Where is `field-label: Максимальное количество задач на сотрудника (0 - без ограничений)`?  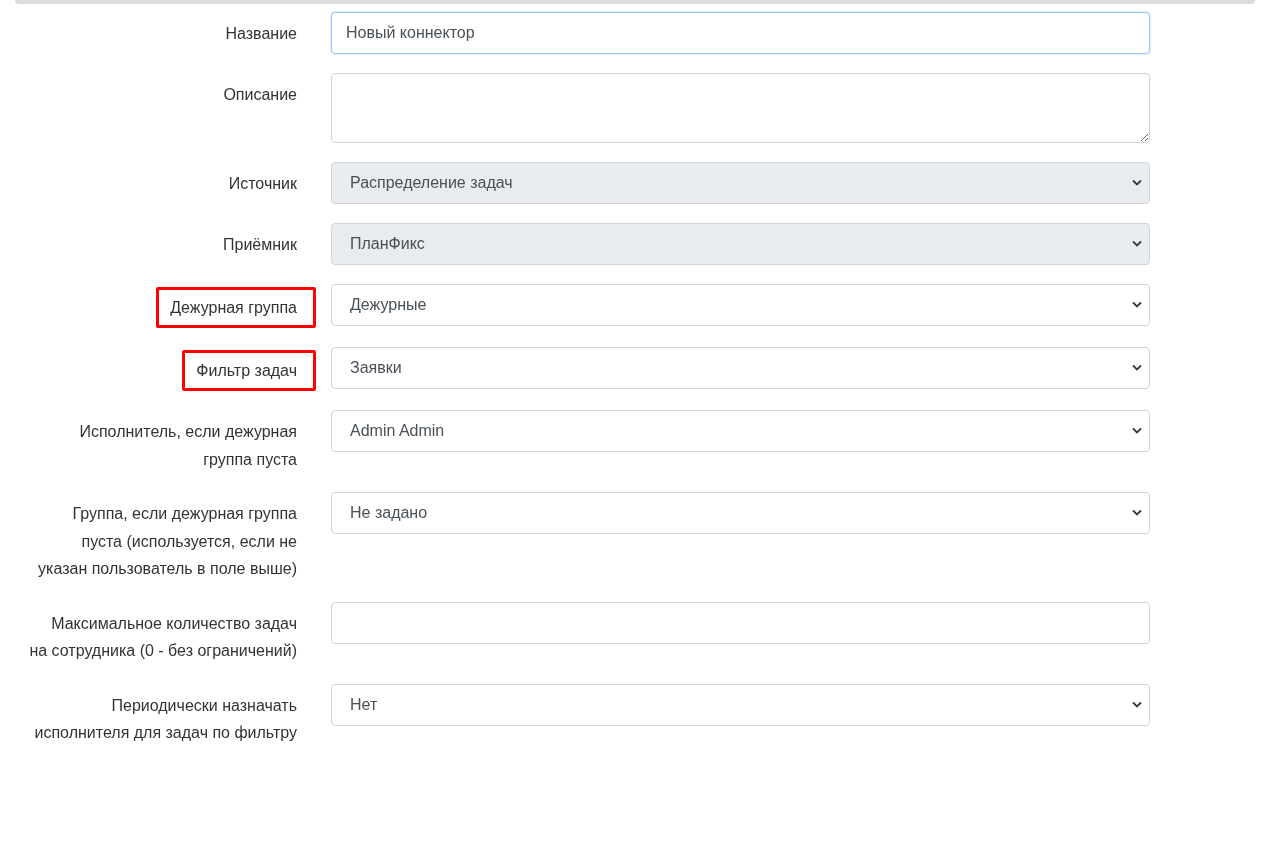 field-label: Максимальное количество задач на сотрудника (0 - без ограничений) is located at coordinates (163, 636).